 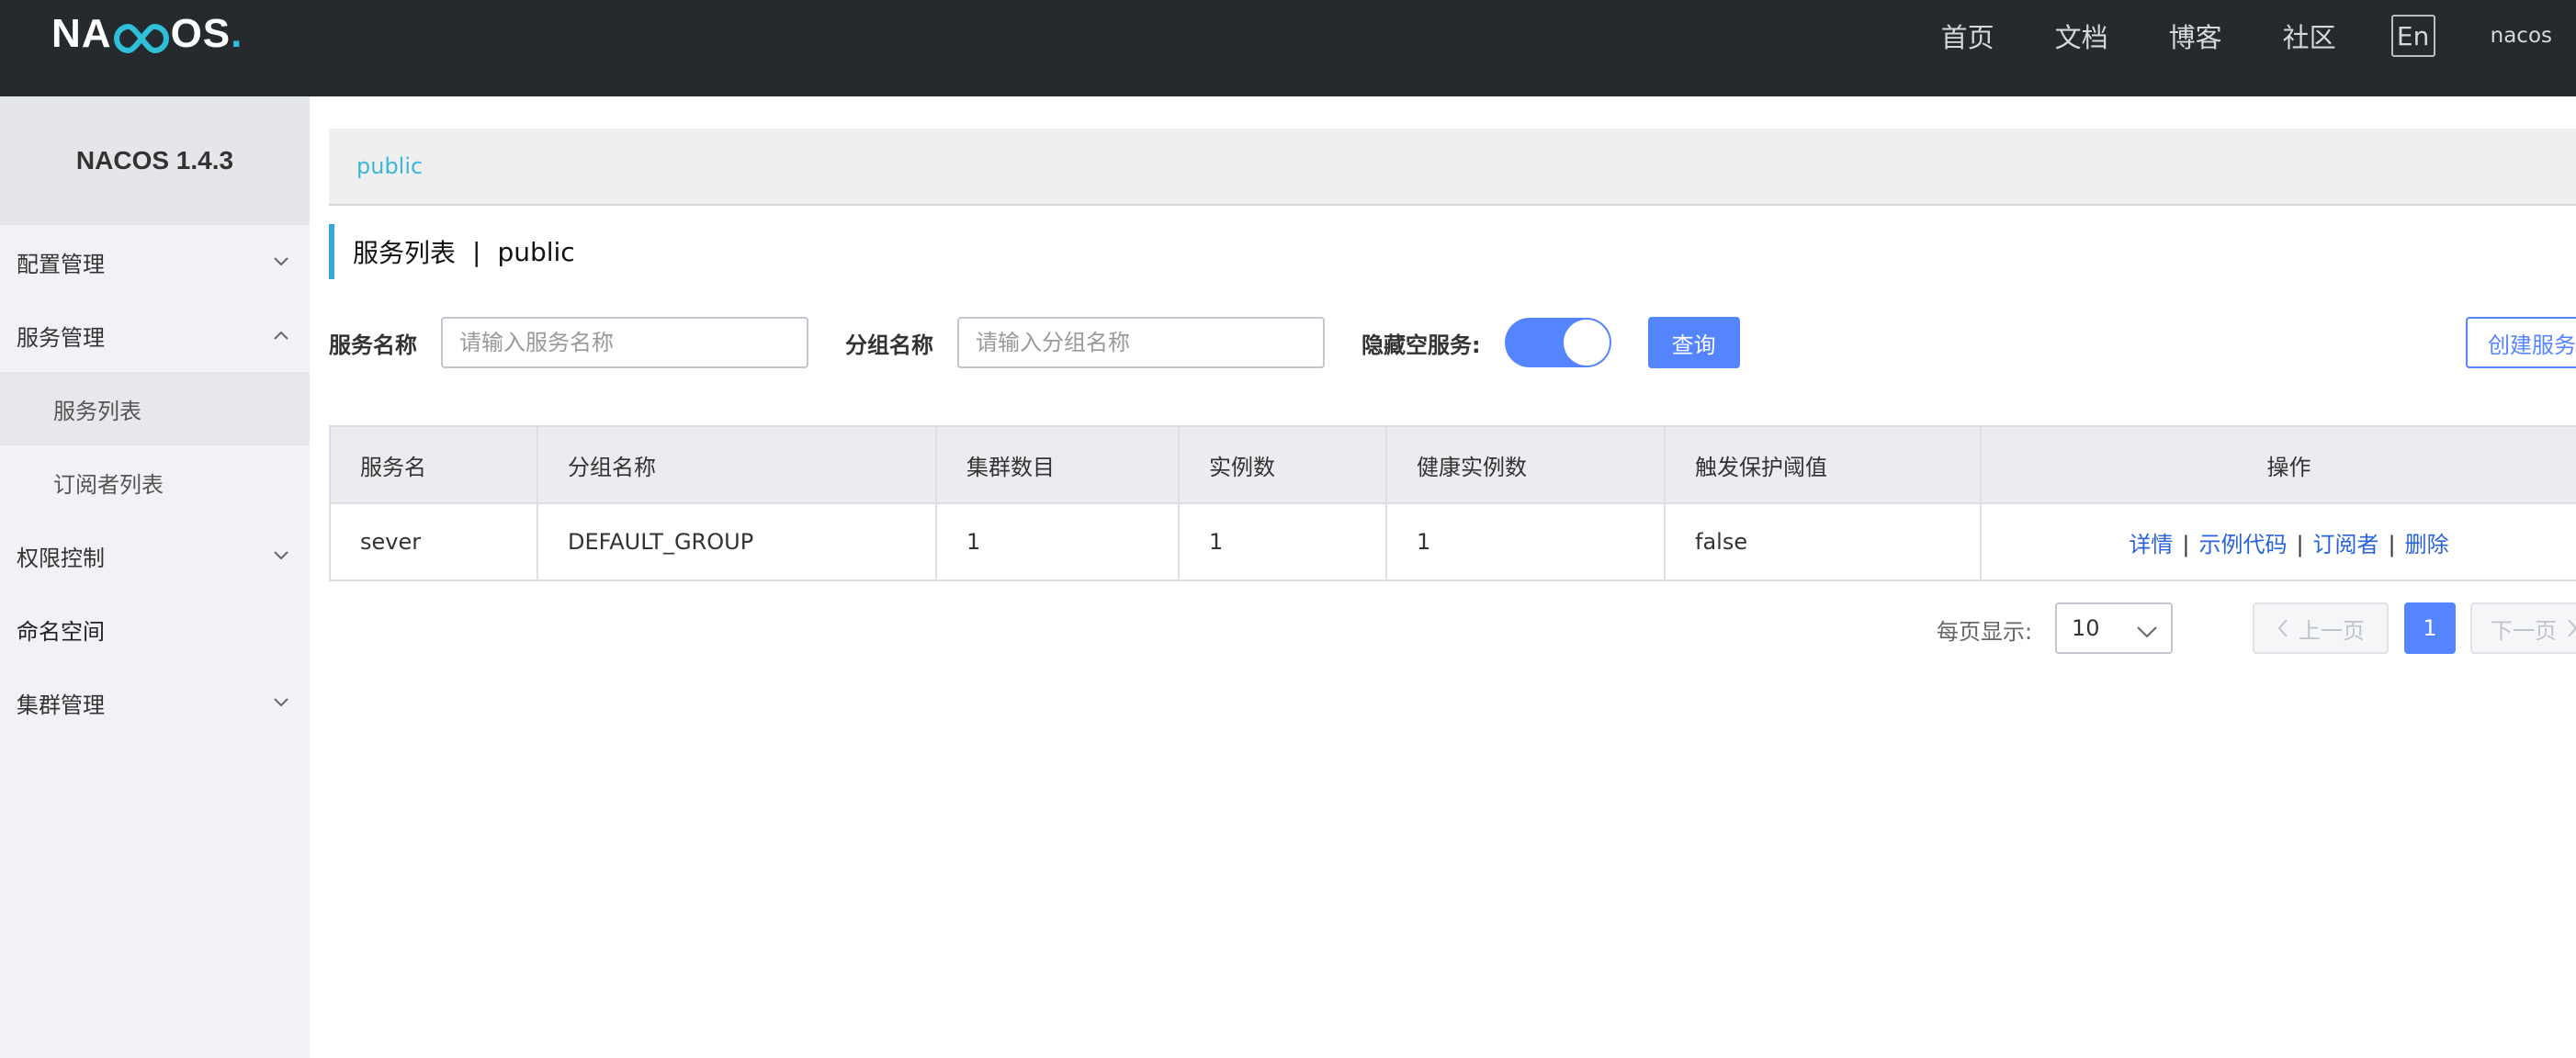 I want to click on user-name: nacos, so click(x=2521, y=36).